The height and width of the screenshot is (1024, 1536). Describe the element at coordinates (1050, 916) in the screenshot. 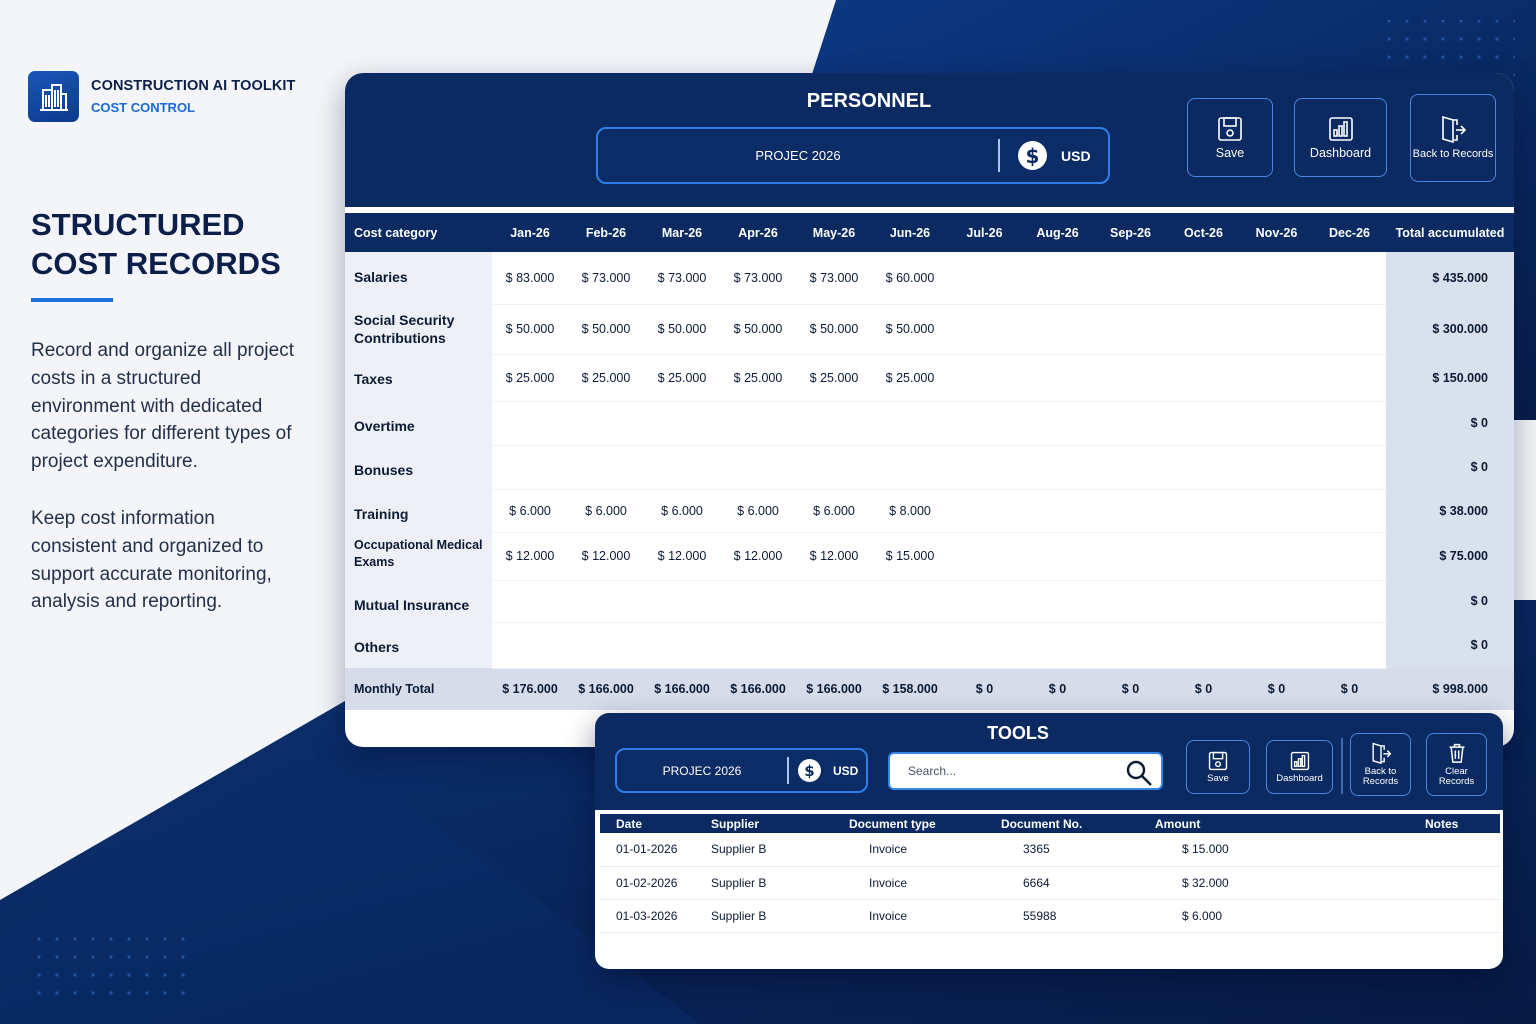

I see `table-row: 01-03-2026 Supplier B Invoice 55988 $ 6.000` at that location.